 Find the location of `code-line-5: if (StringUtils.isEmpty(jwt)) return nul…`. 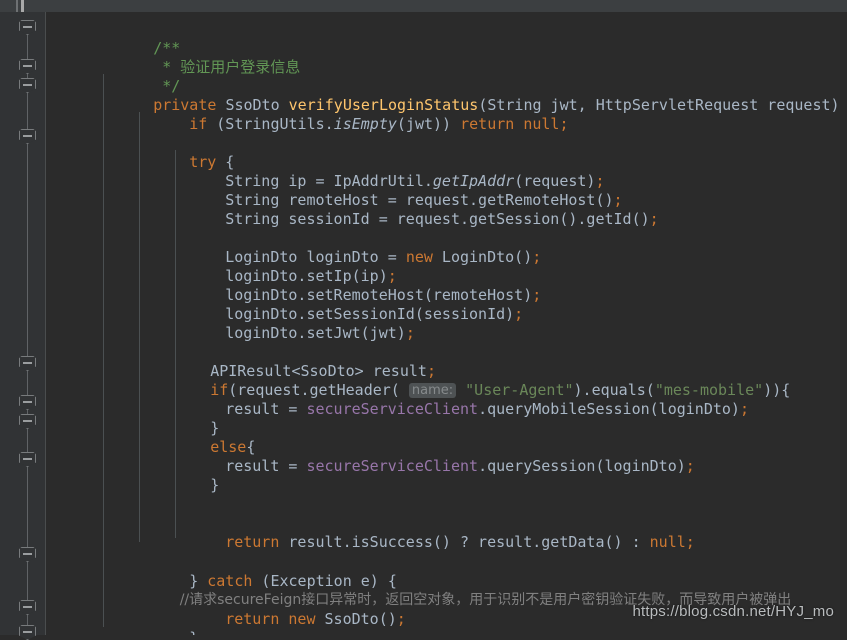

code-line-5: if (StringUtils.isEmpty(jwt)) return nul… is located at coordinates (351, 114).